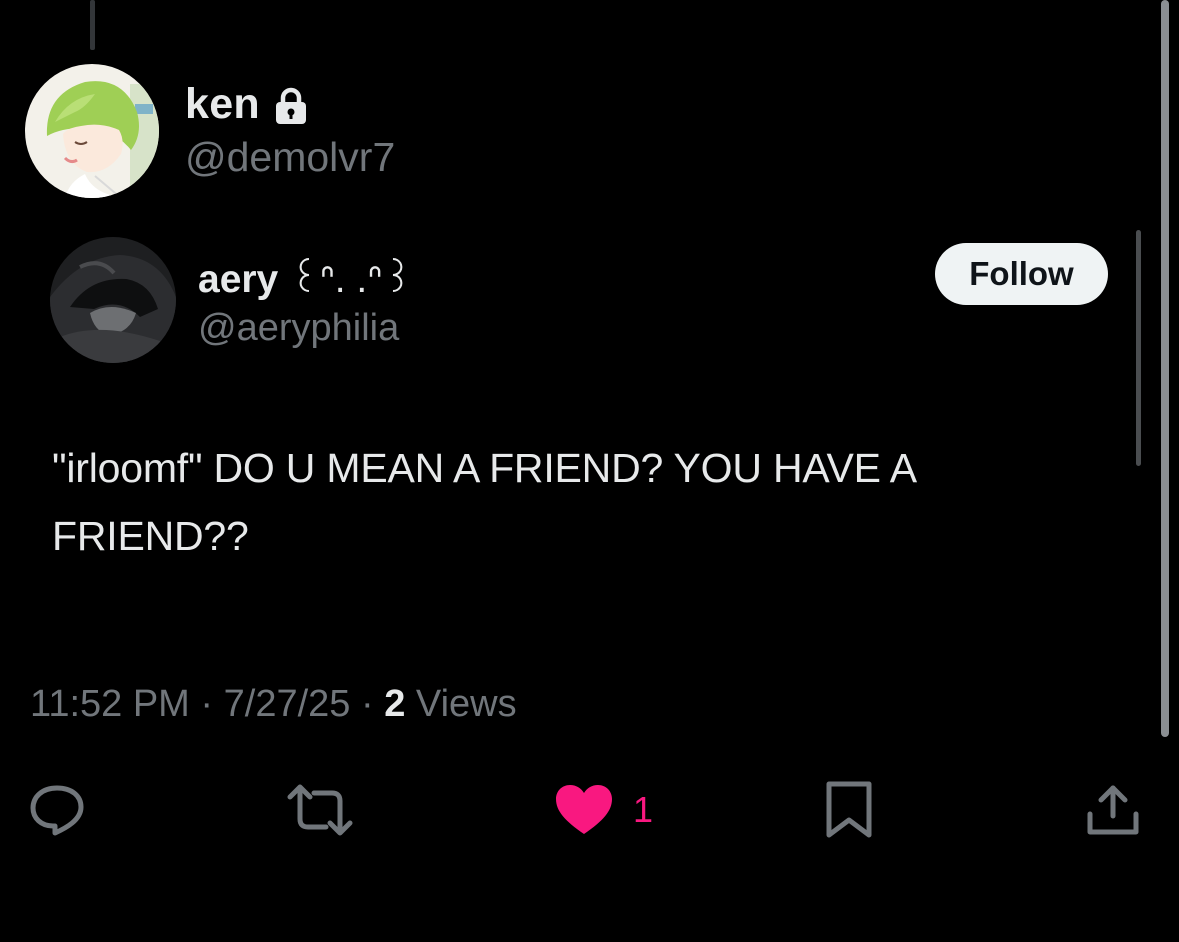  What do you see at coordinates (298, 328) in the screenshot?
I see `quoted-user-handle: @aeryphilia` at bounding box center [298, 328].